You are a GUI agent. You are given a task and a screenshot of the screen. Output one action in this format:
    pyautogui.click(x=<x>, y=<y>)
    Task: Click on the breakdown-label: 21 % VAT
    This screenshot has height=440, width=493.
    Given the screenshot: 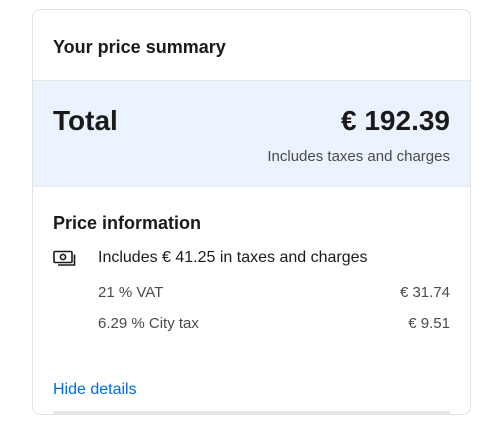 What is the action you would take?
    pyautogui.click(x=131, y=292)
    